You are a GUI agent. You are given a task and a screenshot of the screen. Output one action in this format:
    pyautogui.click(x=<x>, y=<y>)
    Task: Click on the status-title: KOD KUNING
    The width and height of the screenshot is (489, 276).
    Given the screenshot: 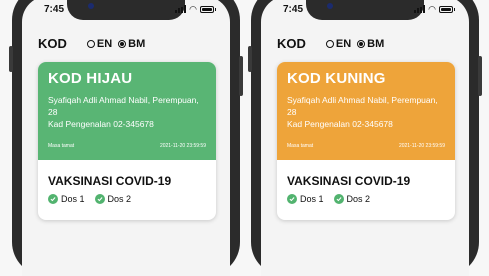 What is the action you would take?
    pyautogui.click(x=336, y=78)
    